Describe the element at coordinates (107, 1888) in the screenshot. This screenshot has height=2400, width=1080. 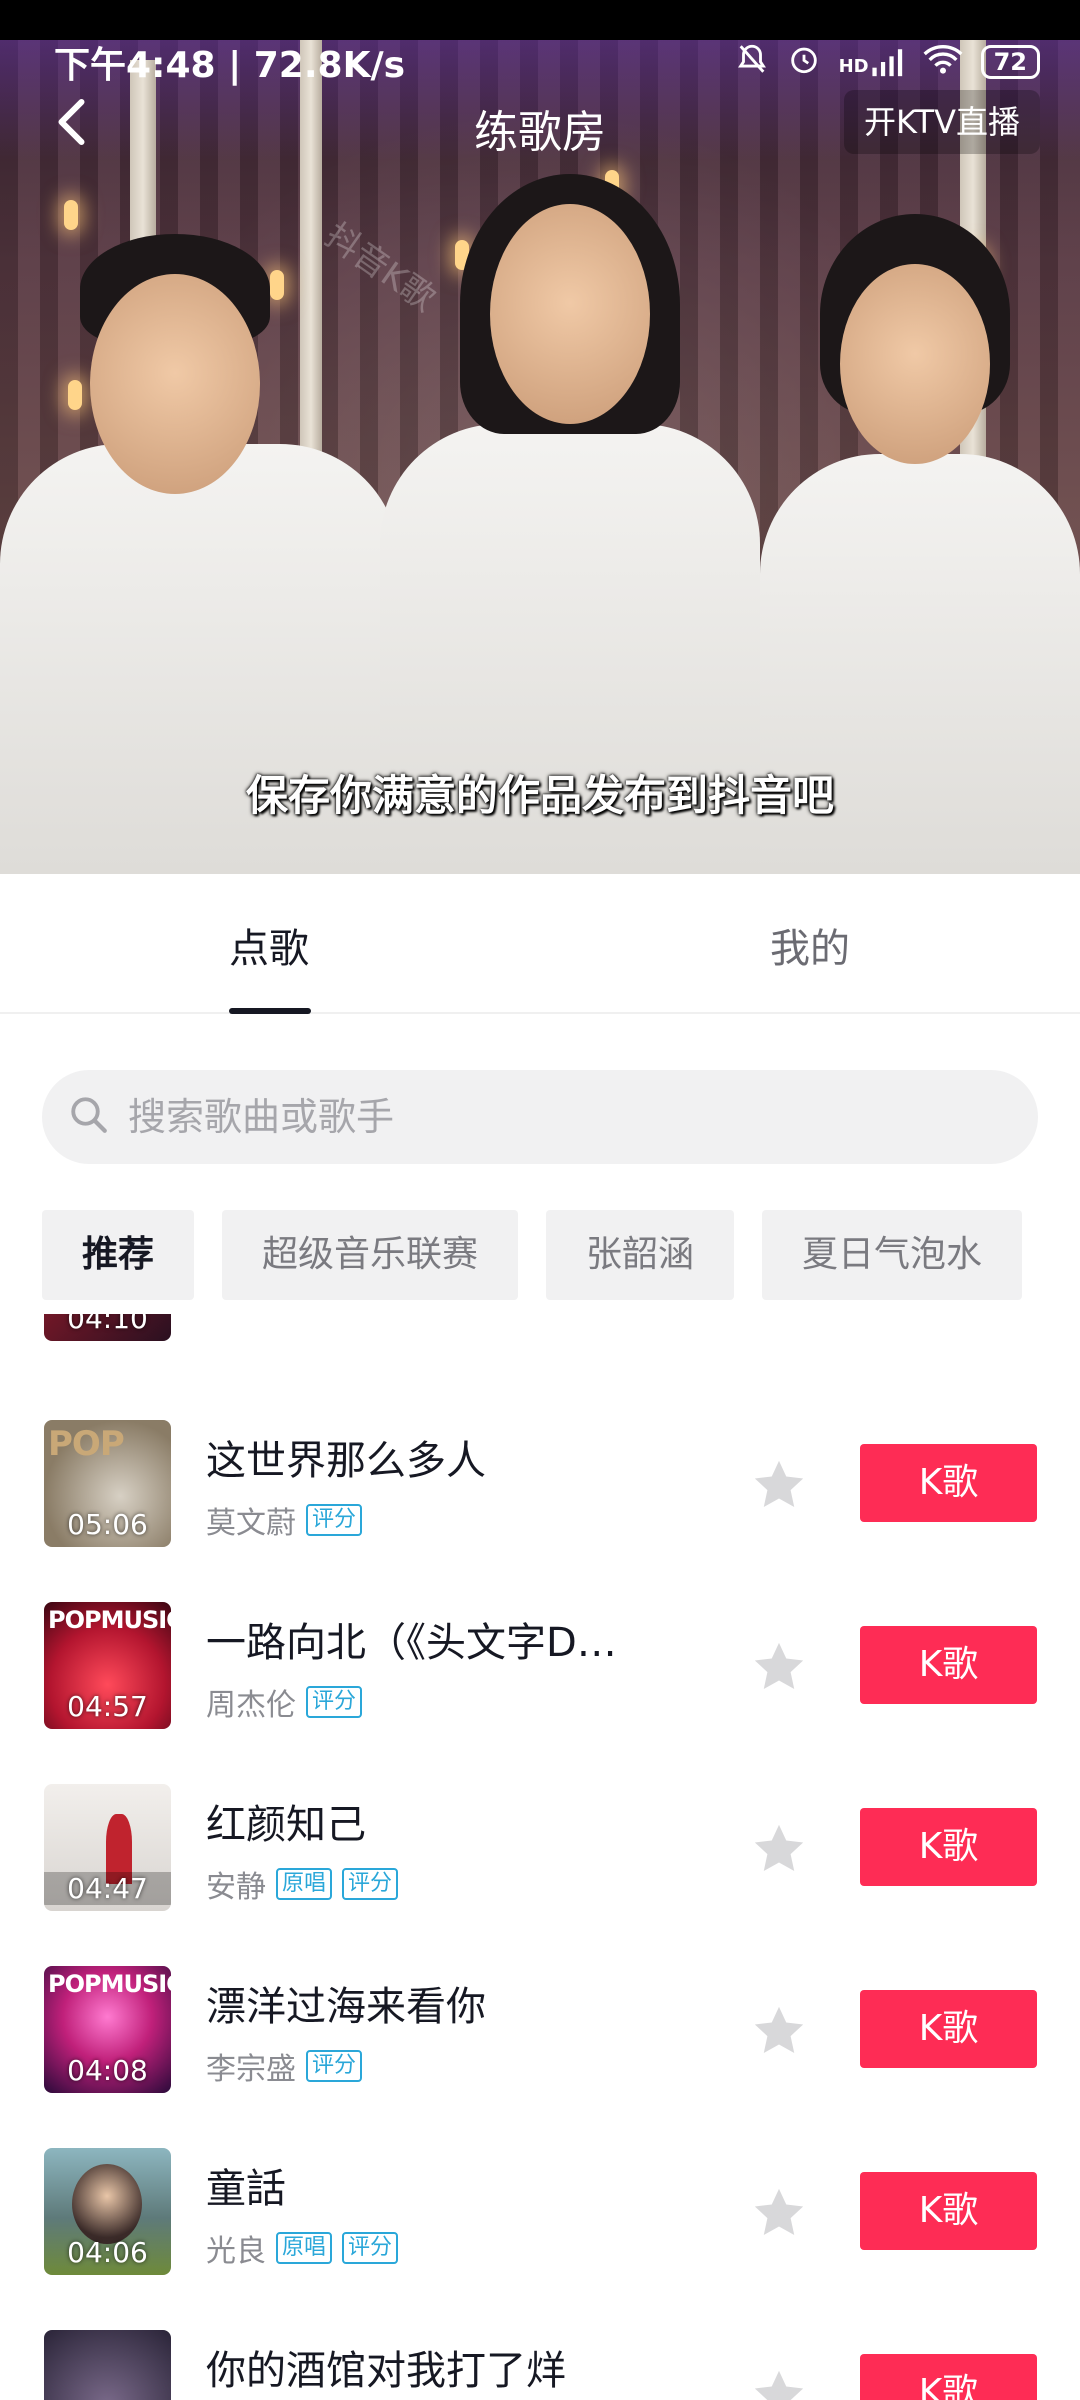
I see `song-duration: 04:47` at that location.